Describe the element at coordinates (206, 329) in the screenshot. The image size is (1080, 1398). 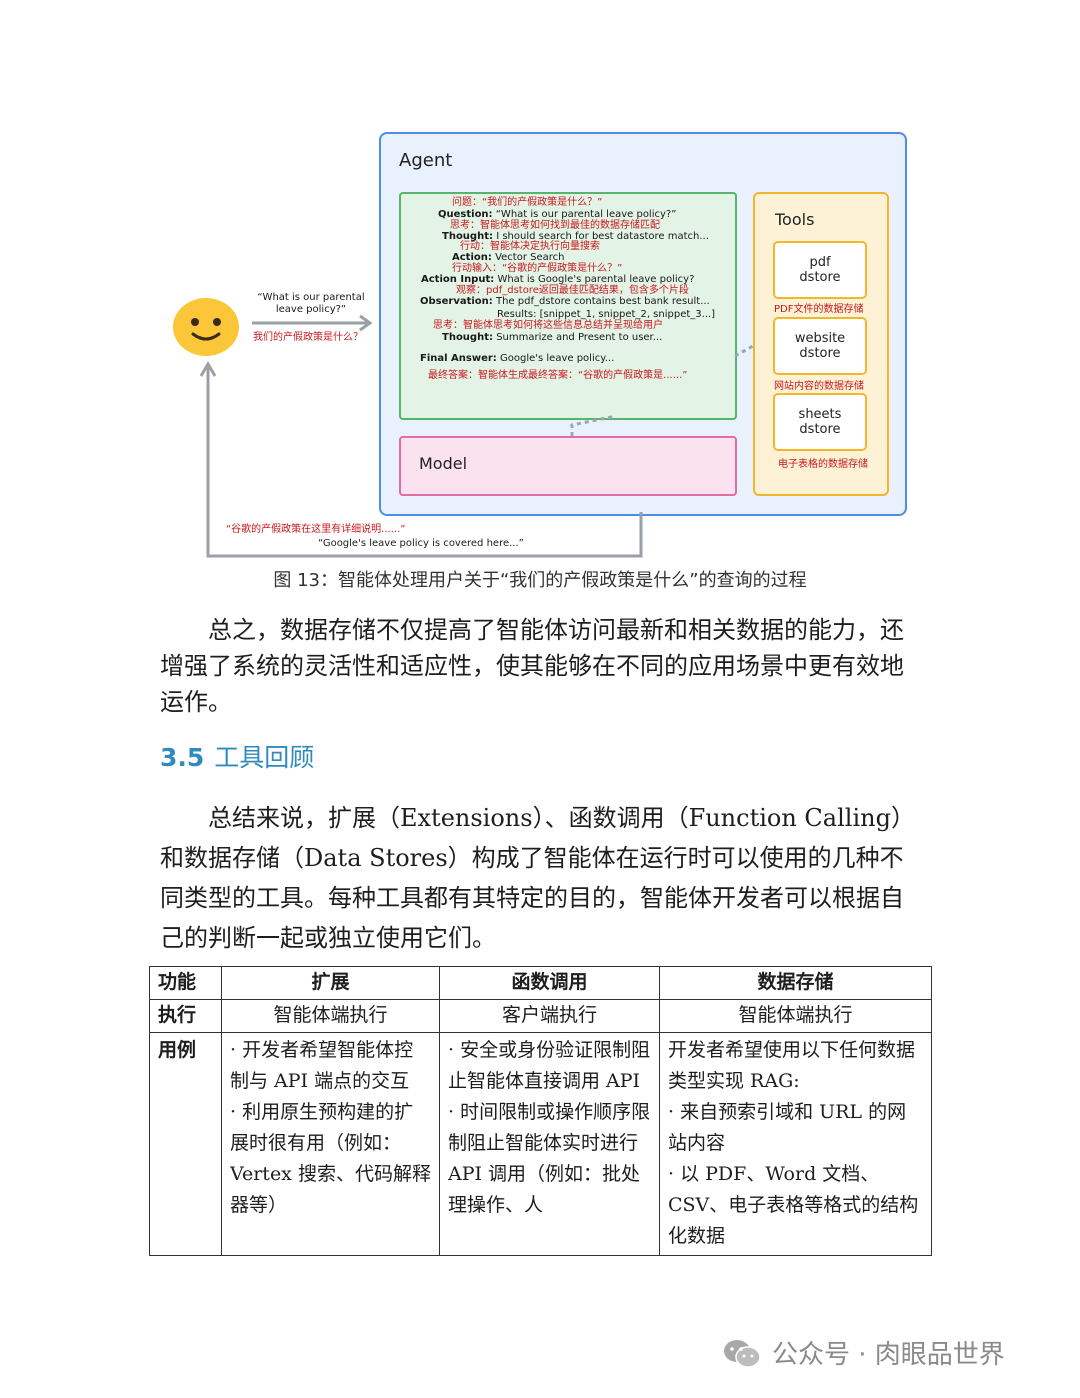
I see `smiley-icon` at that location.